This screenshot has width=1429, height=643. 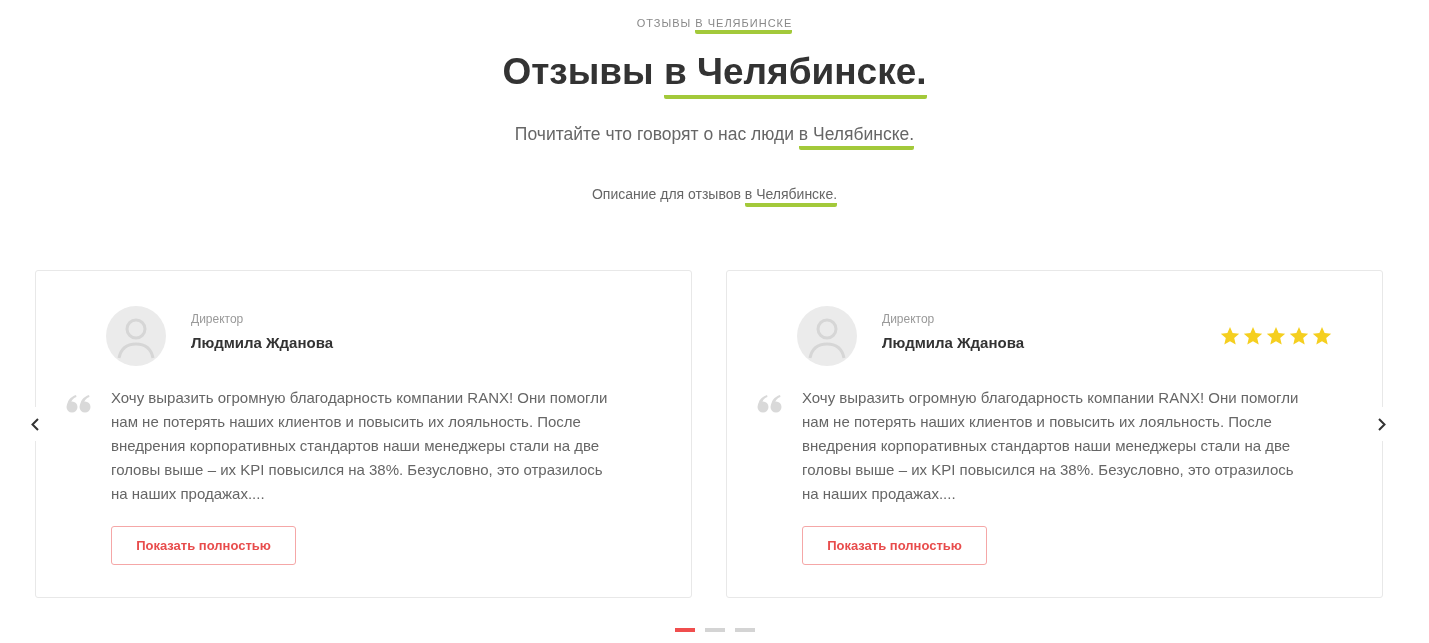 I want to click on section-description: Описание для отзывов в Челябинске., so click(x=714, y=196).